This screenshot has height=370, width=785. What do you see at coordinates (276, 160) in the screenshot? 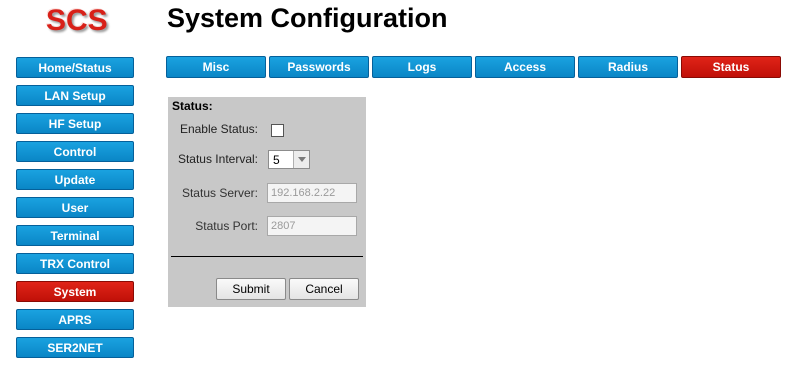
I see `status-interval-value: 5` at bounding box center [276, 160].